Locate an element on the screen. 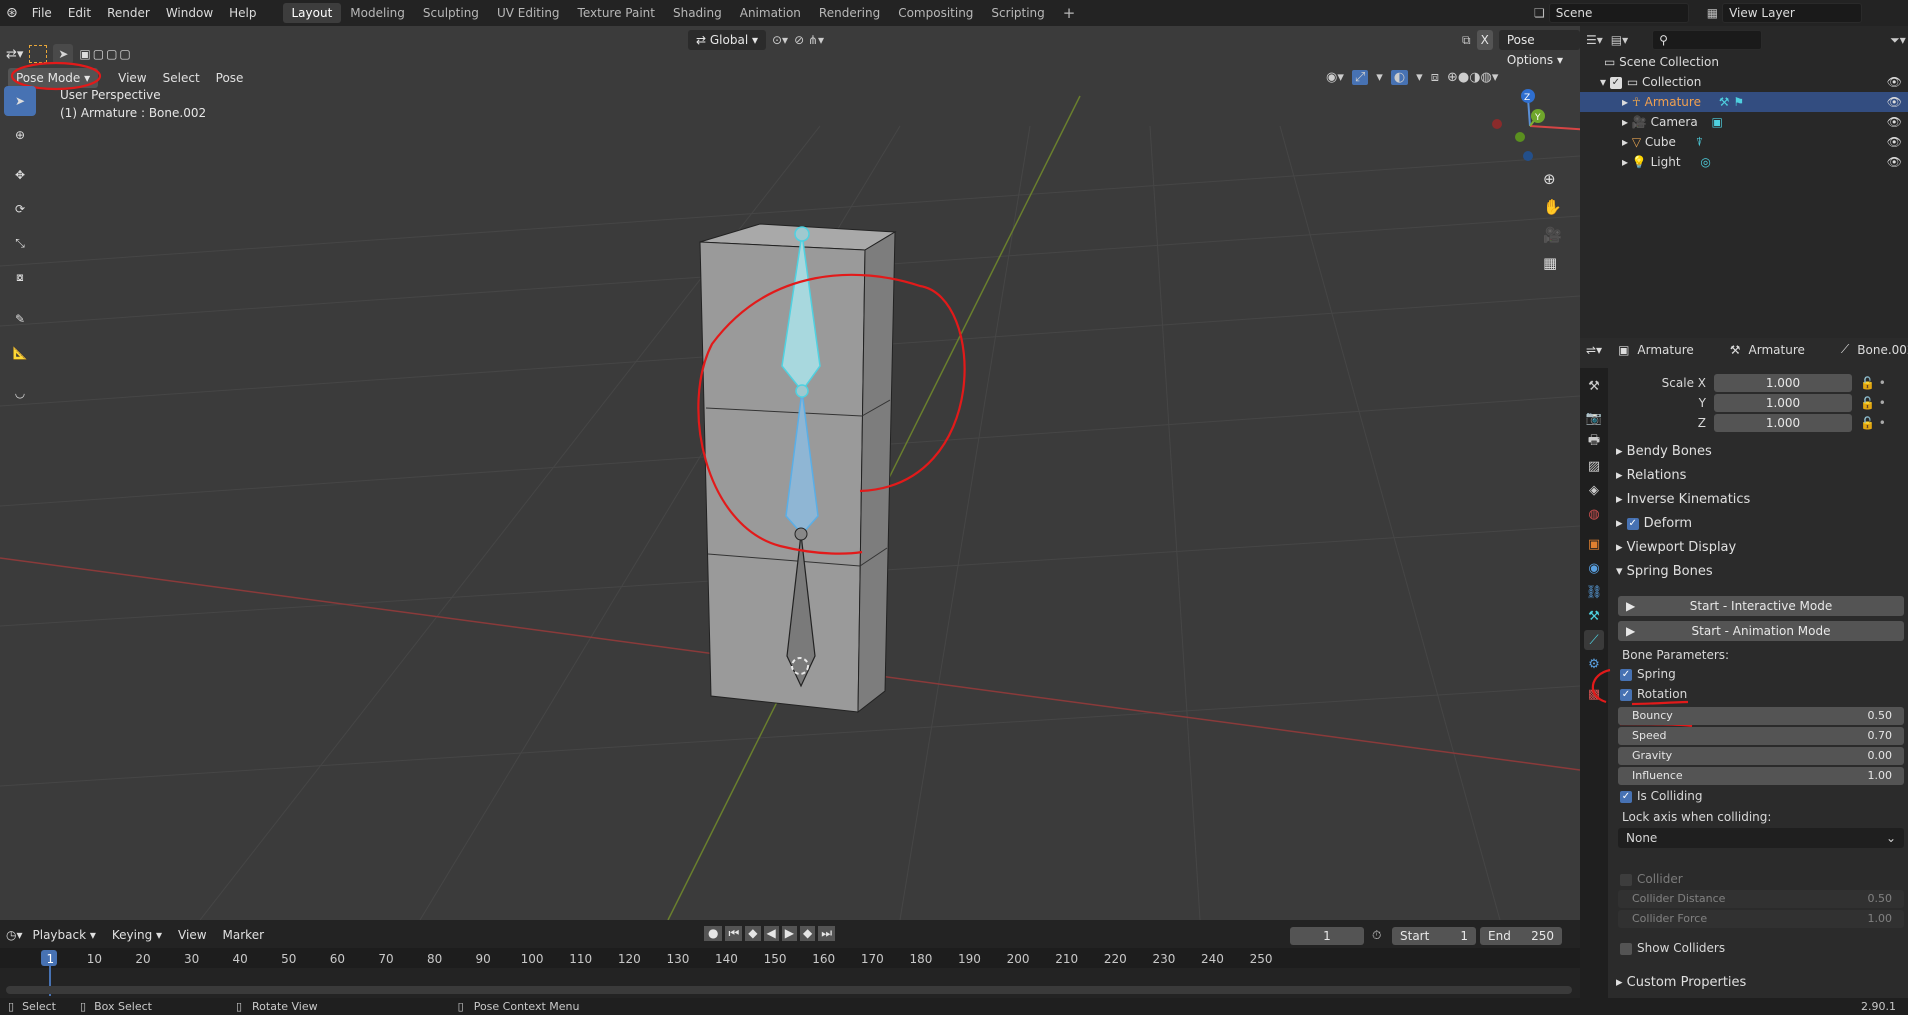 This screenshot has height=1015, width=1908. camera-view-icon: 🎥 is located at coordinates (1552, 235).